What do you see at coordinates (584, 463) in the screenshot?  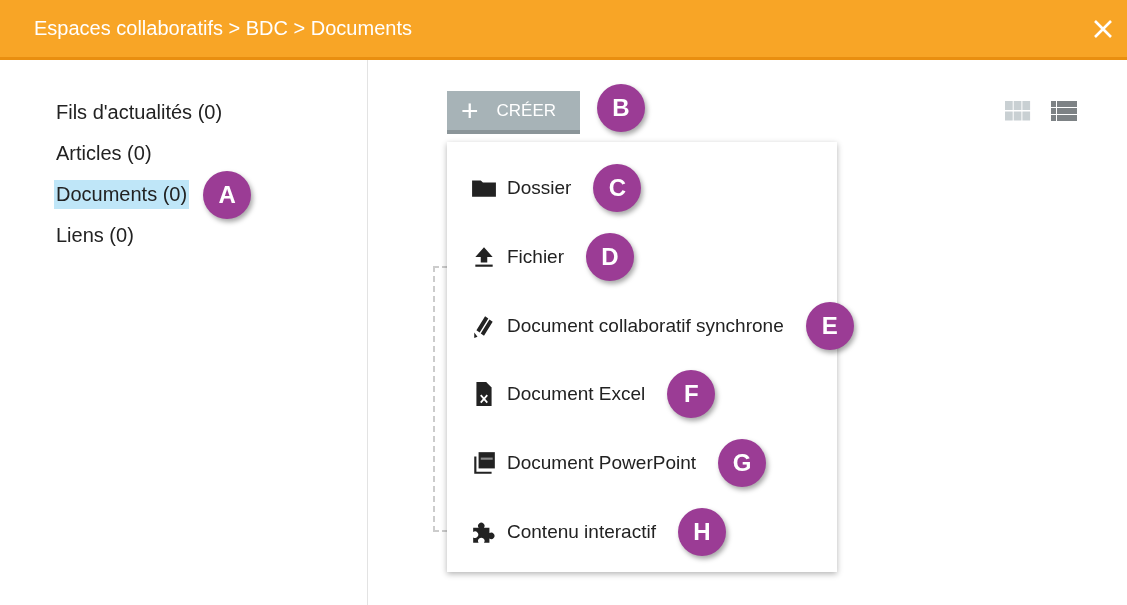 I see `menu-item: Document PowerPoint` at bounding box center [584, 463].